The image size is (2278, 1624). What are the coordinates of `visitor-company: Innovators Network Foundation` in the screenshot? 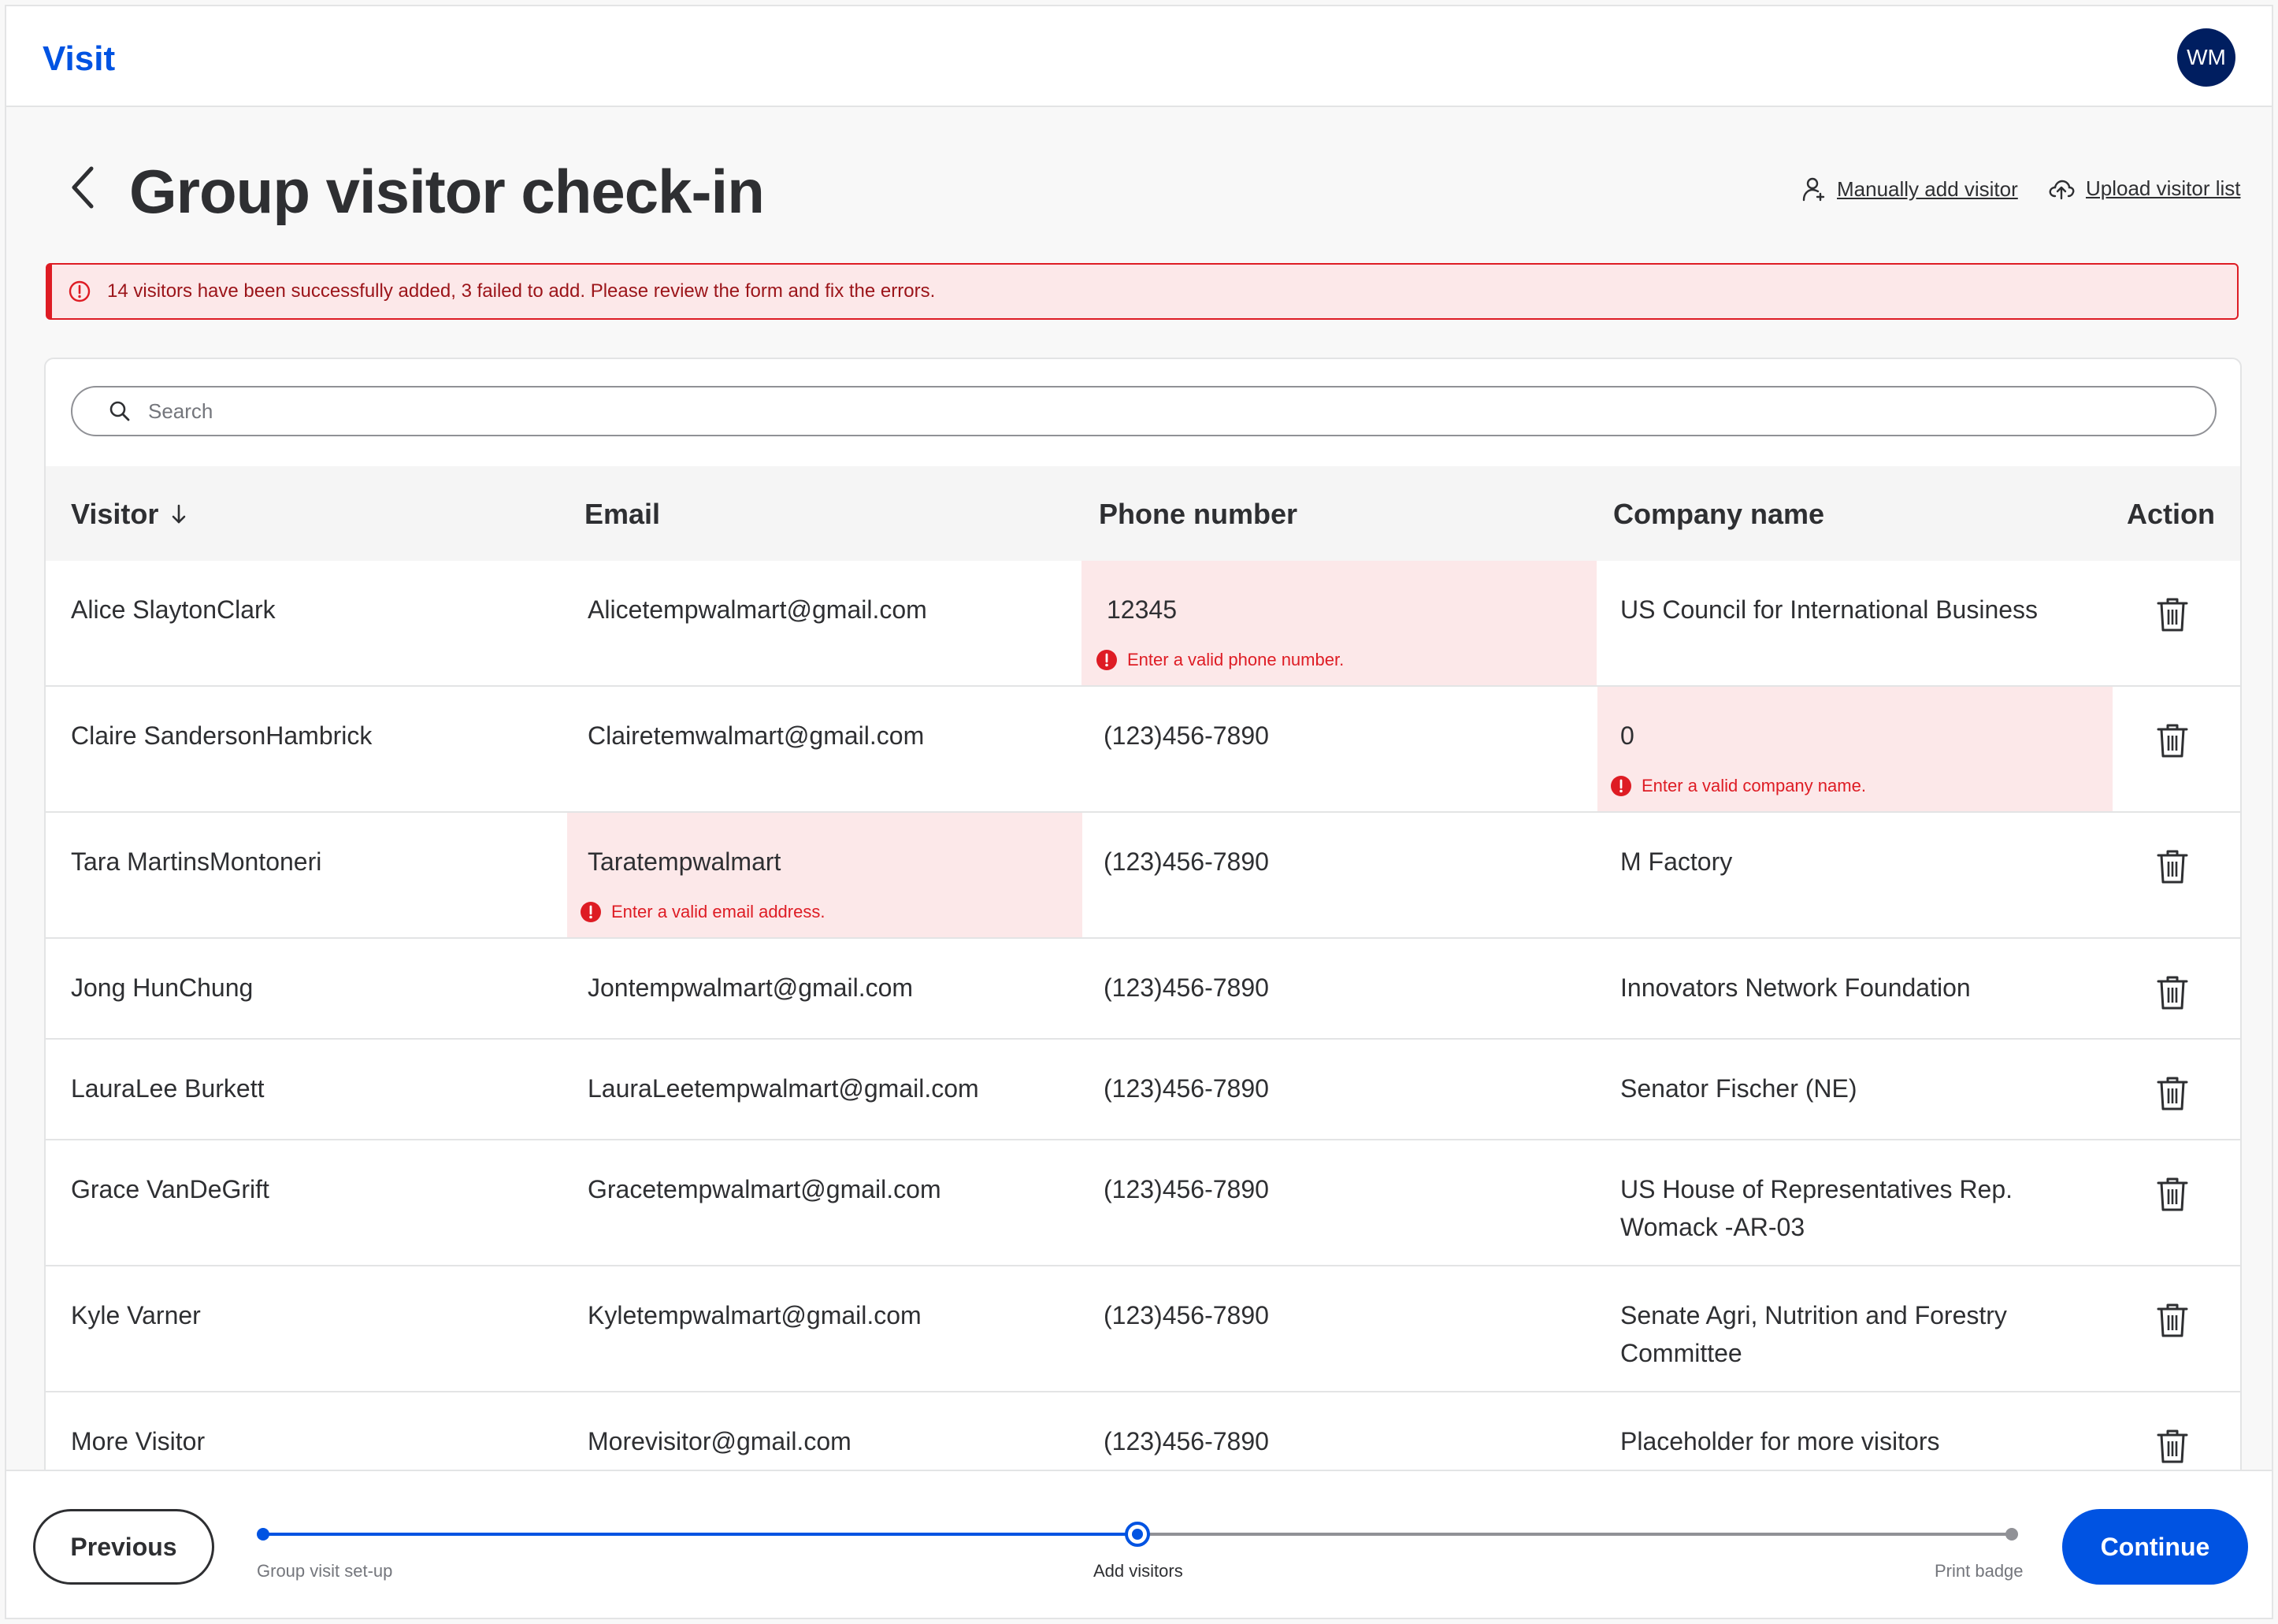 It's located at (1795, 988).